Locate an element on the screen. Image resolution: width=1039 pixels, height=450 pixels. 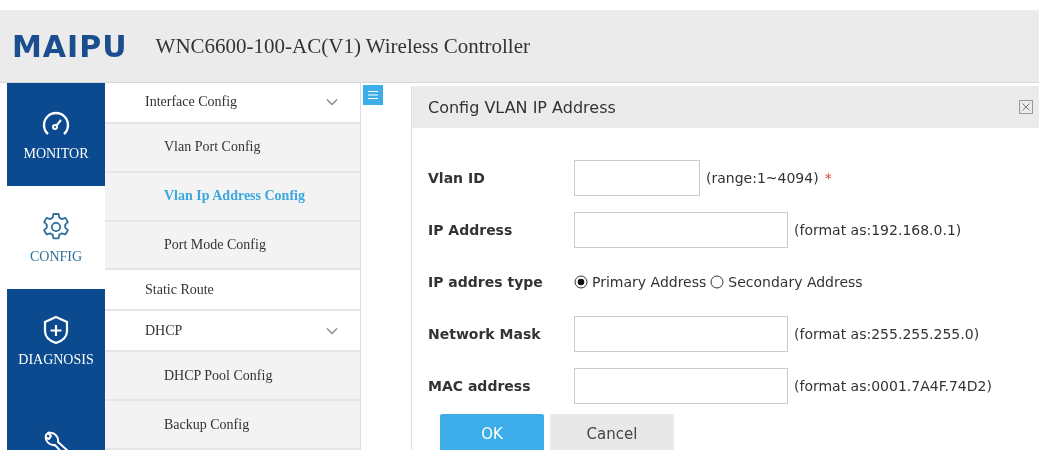
rail-tab: DIAGNOSIS is located at coordinates (56, 340).